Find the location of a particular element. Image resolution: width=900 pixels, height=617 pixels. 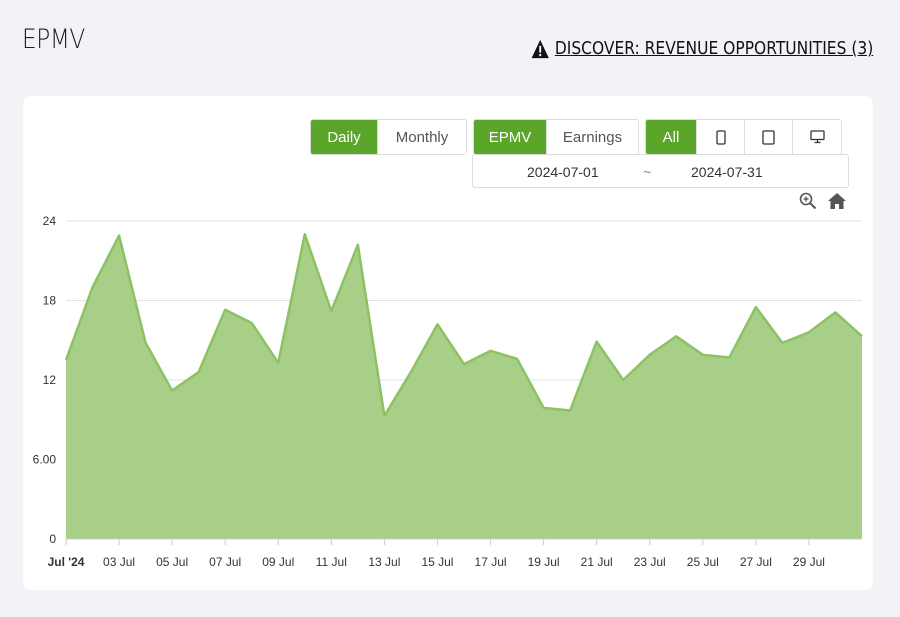

x-tick-label: 19 Jul is located at coordinates (544, 562).